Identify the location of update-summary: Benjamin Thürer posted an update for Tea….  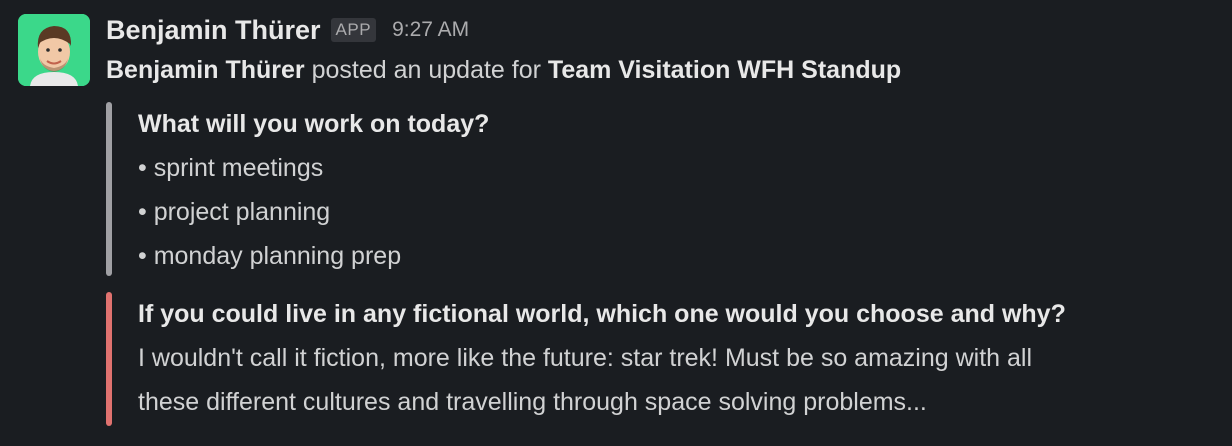
(503, 70).